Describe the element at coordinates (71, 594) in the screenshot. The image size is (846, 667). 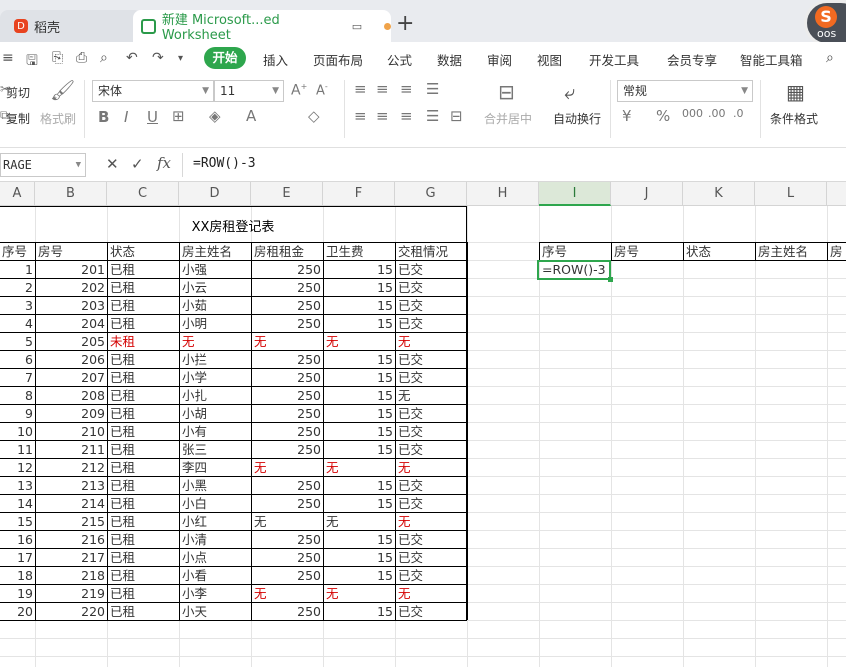
I see `table-cell: 219` at that location.